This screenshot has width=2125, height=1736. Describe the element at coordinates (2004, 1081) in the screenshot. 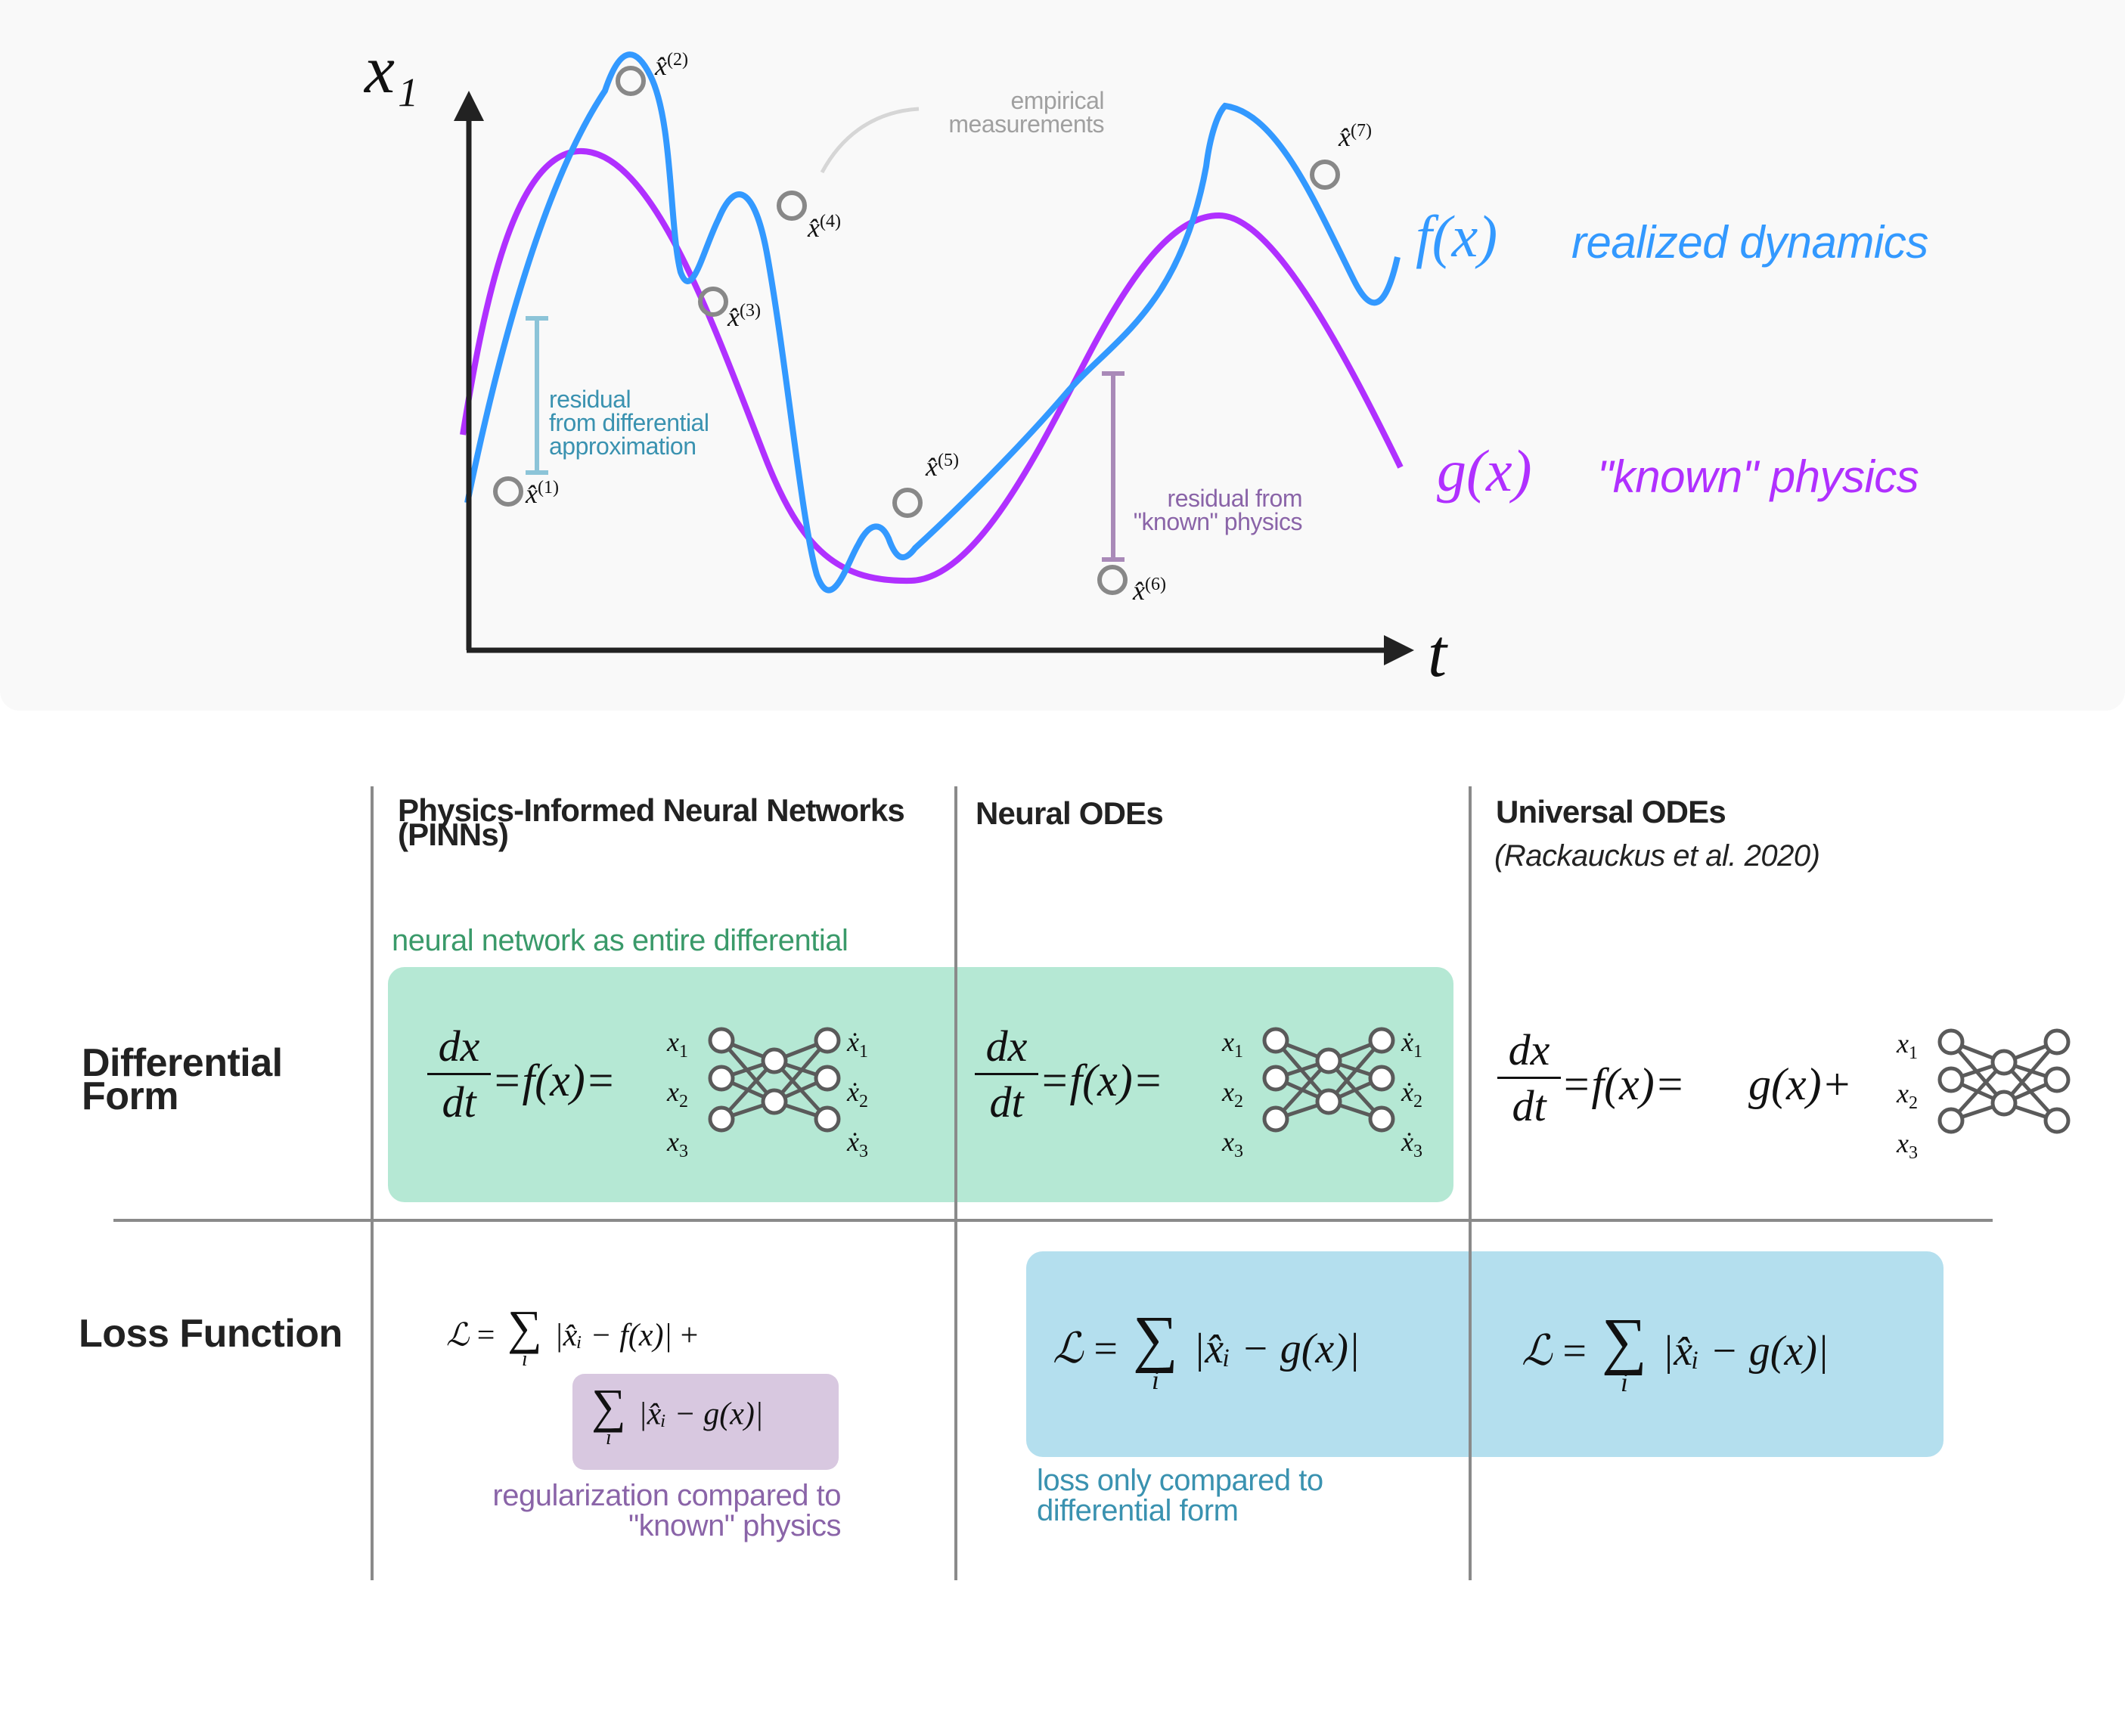

I see `ude-neural-network-icon` at that location.